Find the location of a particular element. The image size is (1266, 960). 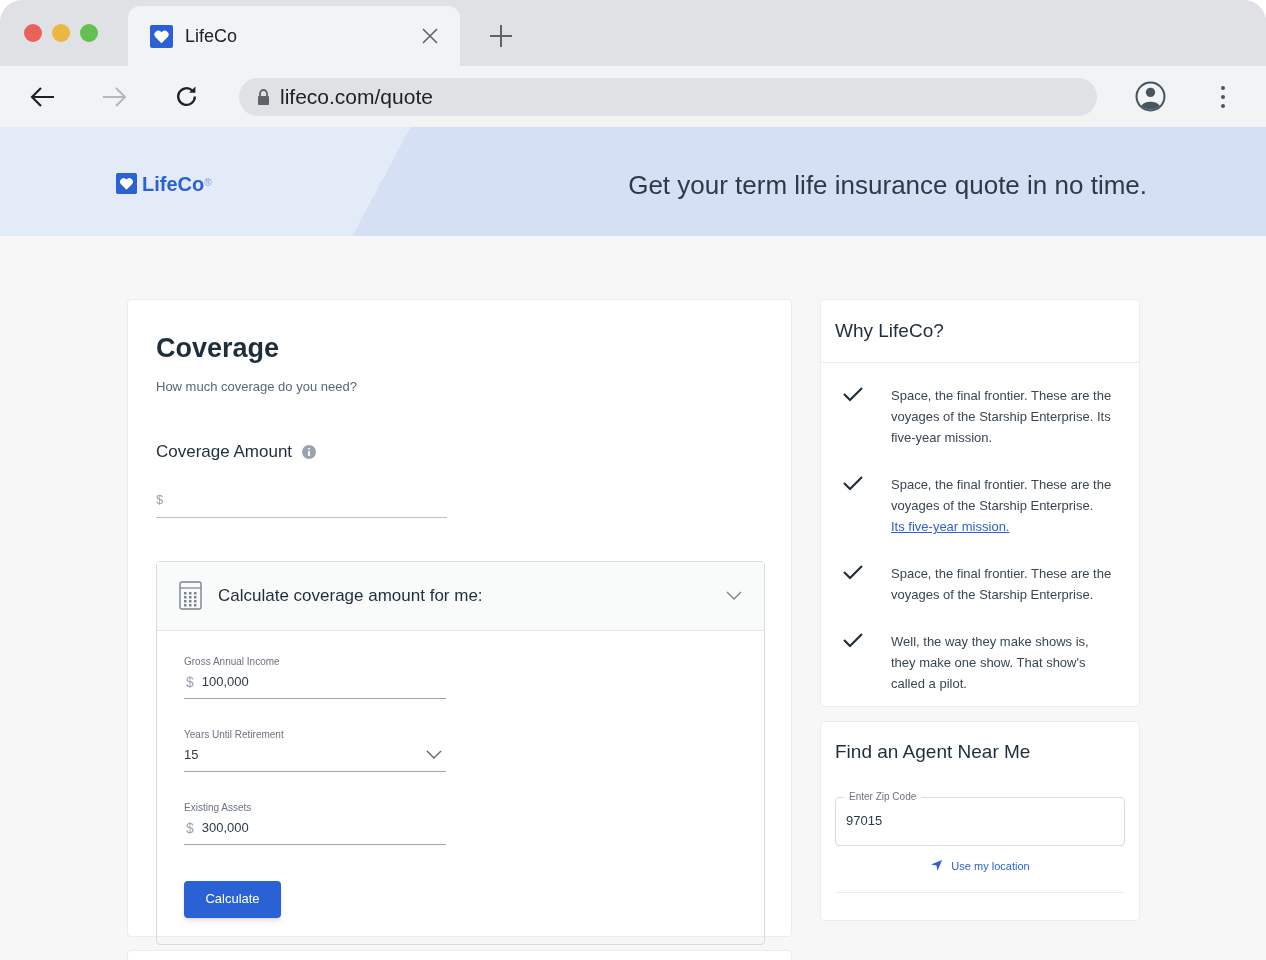

benefit-text: Space, the final frontier. These are the voyages of the Starship Enterprise. Its five-year mission. is located at coordinates (1002, 417).